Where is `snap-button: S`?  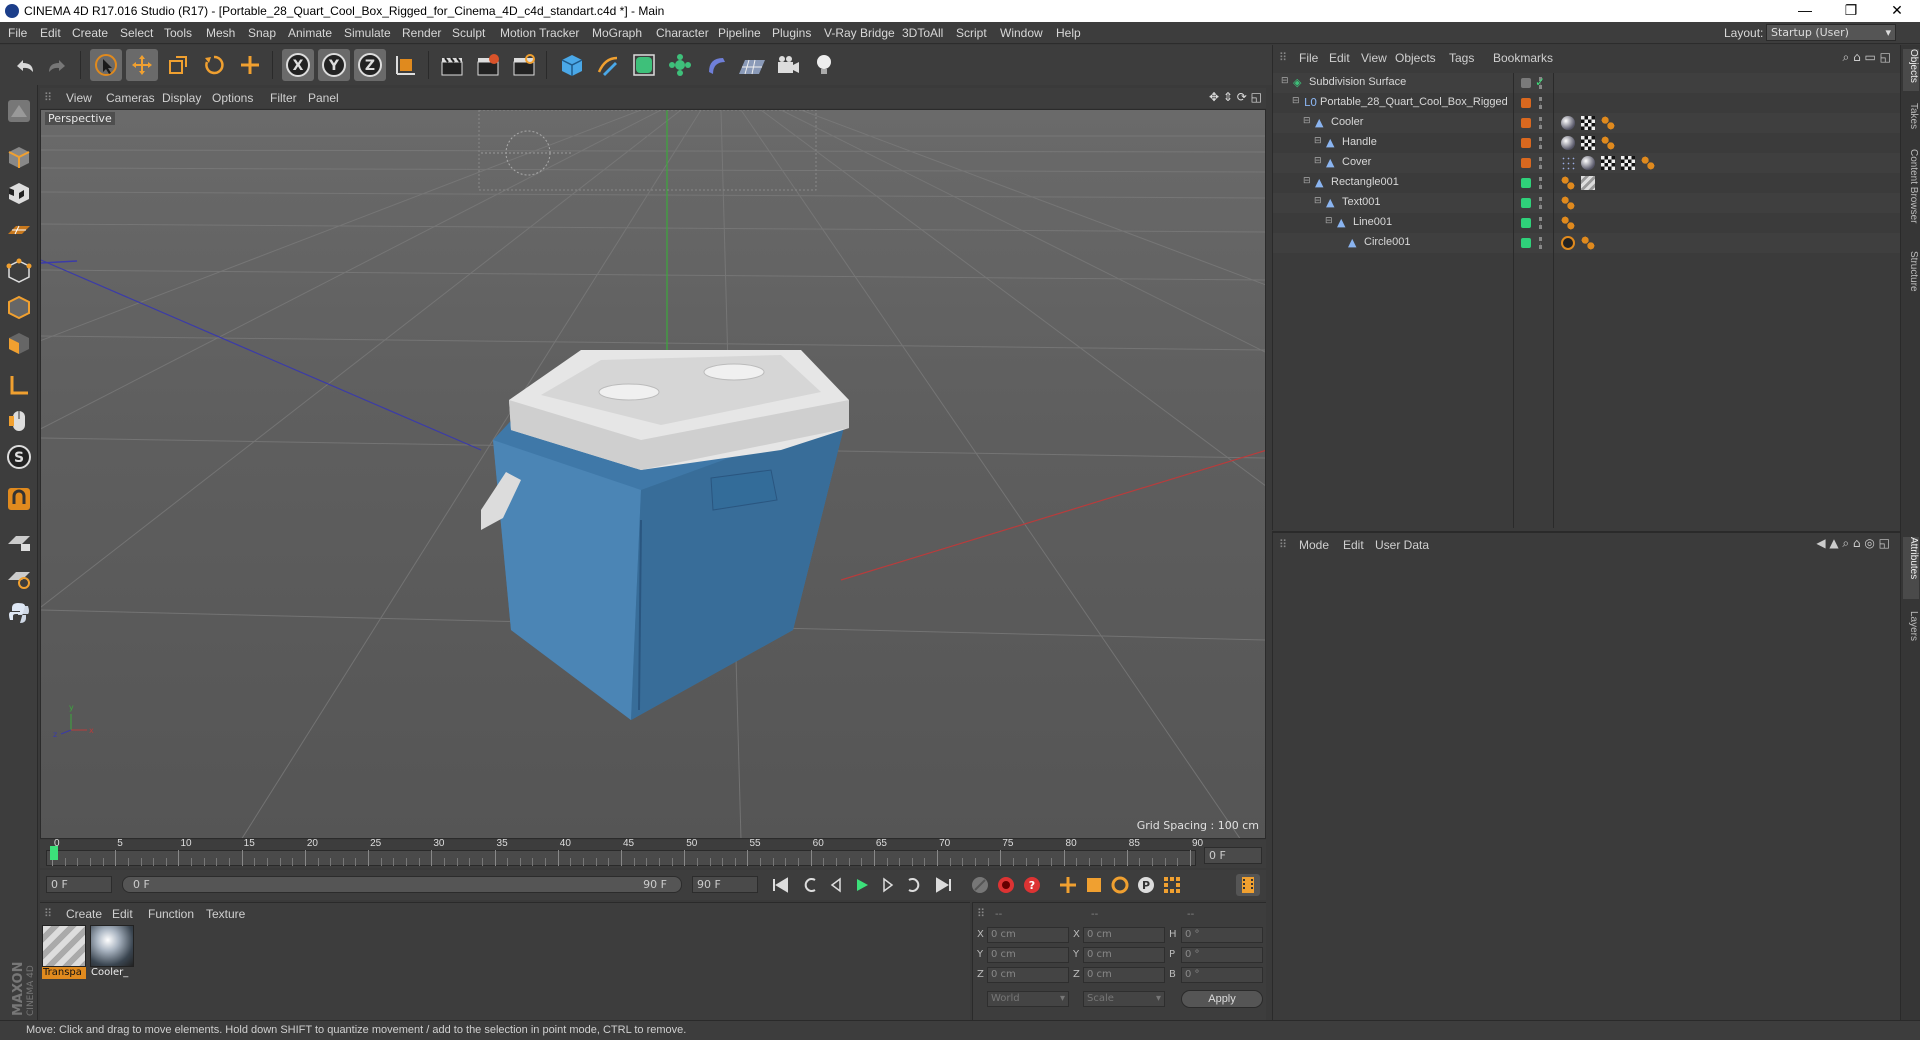
snap-button: S is located at coordinates (19, 457).